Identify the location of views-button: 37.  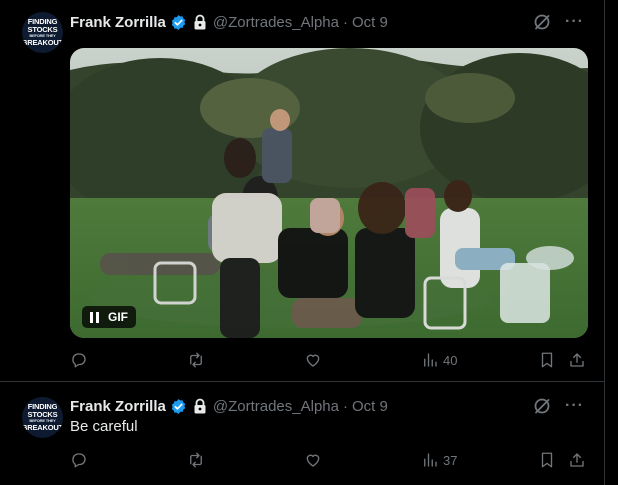
(439, 460).